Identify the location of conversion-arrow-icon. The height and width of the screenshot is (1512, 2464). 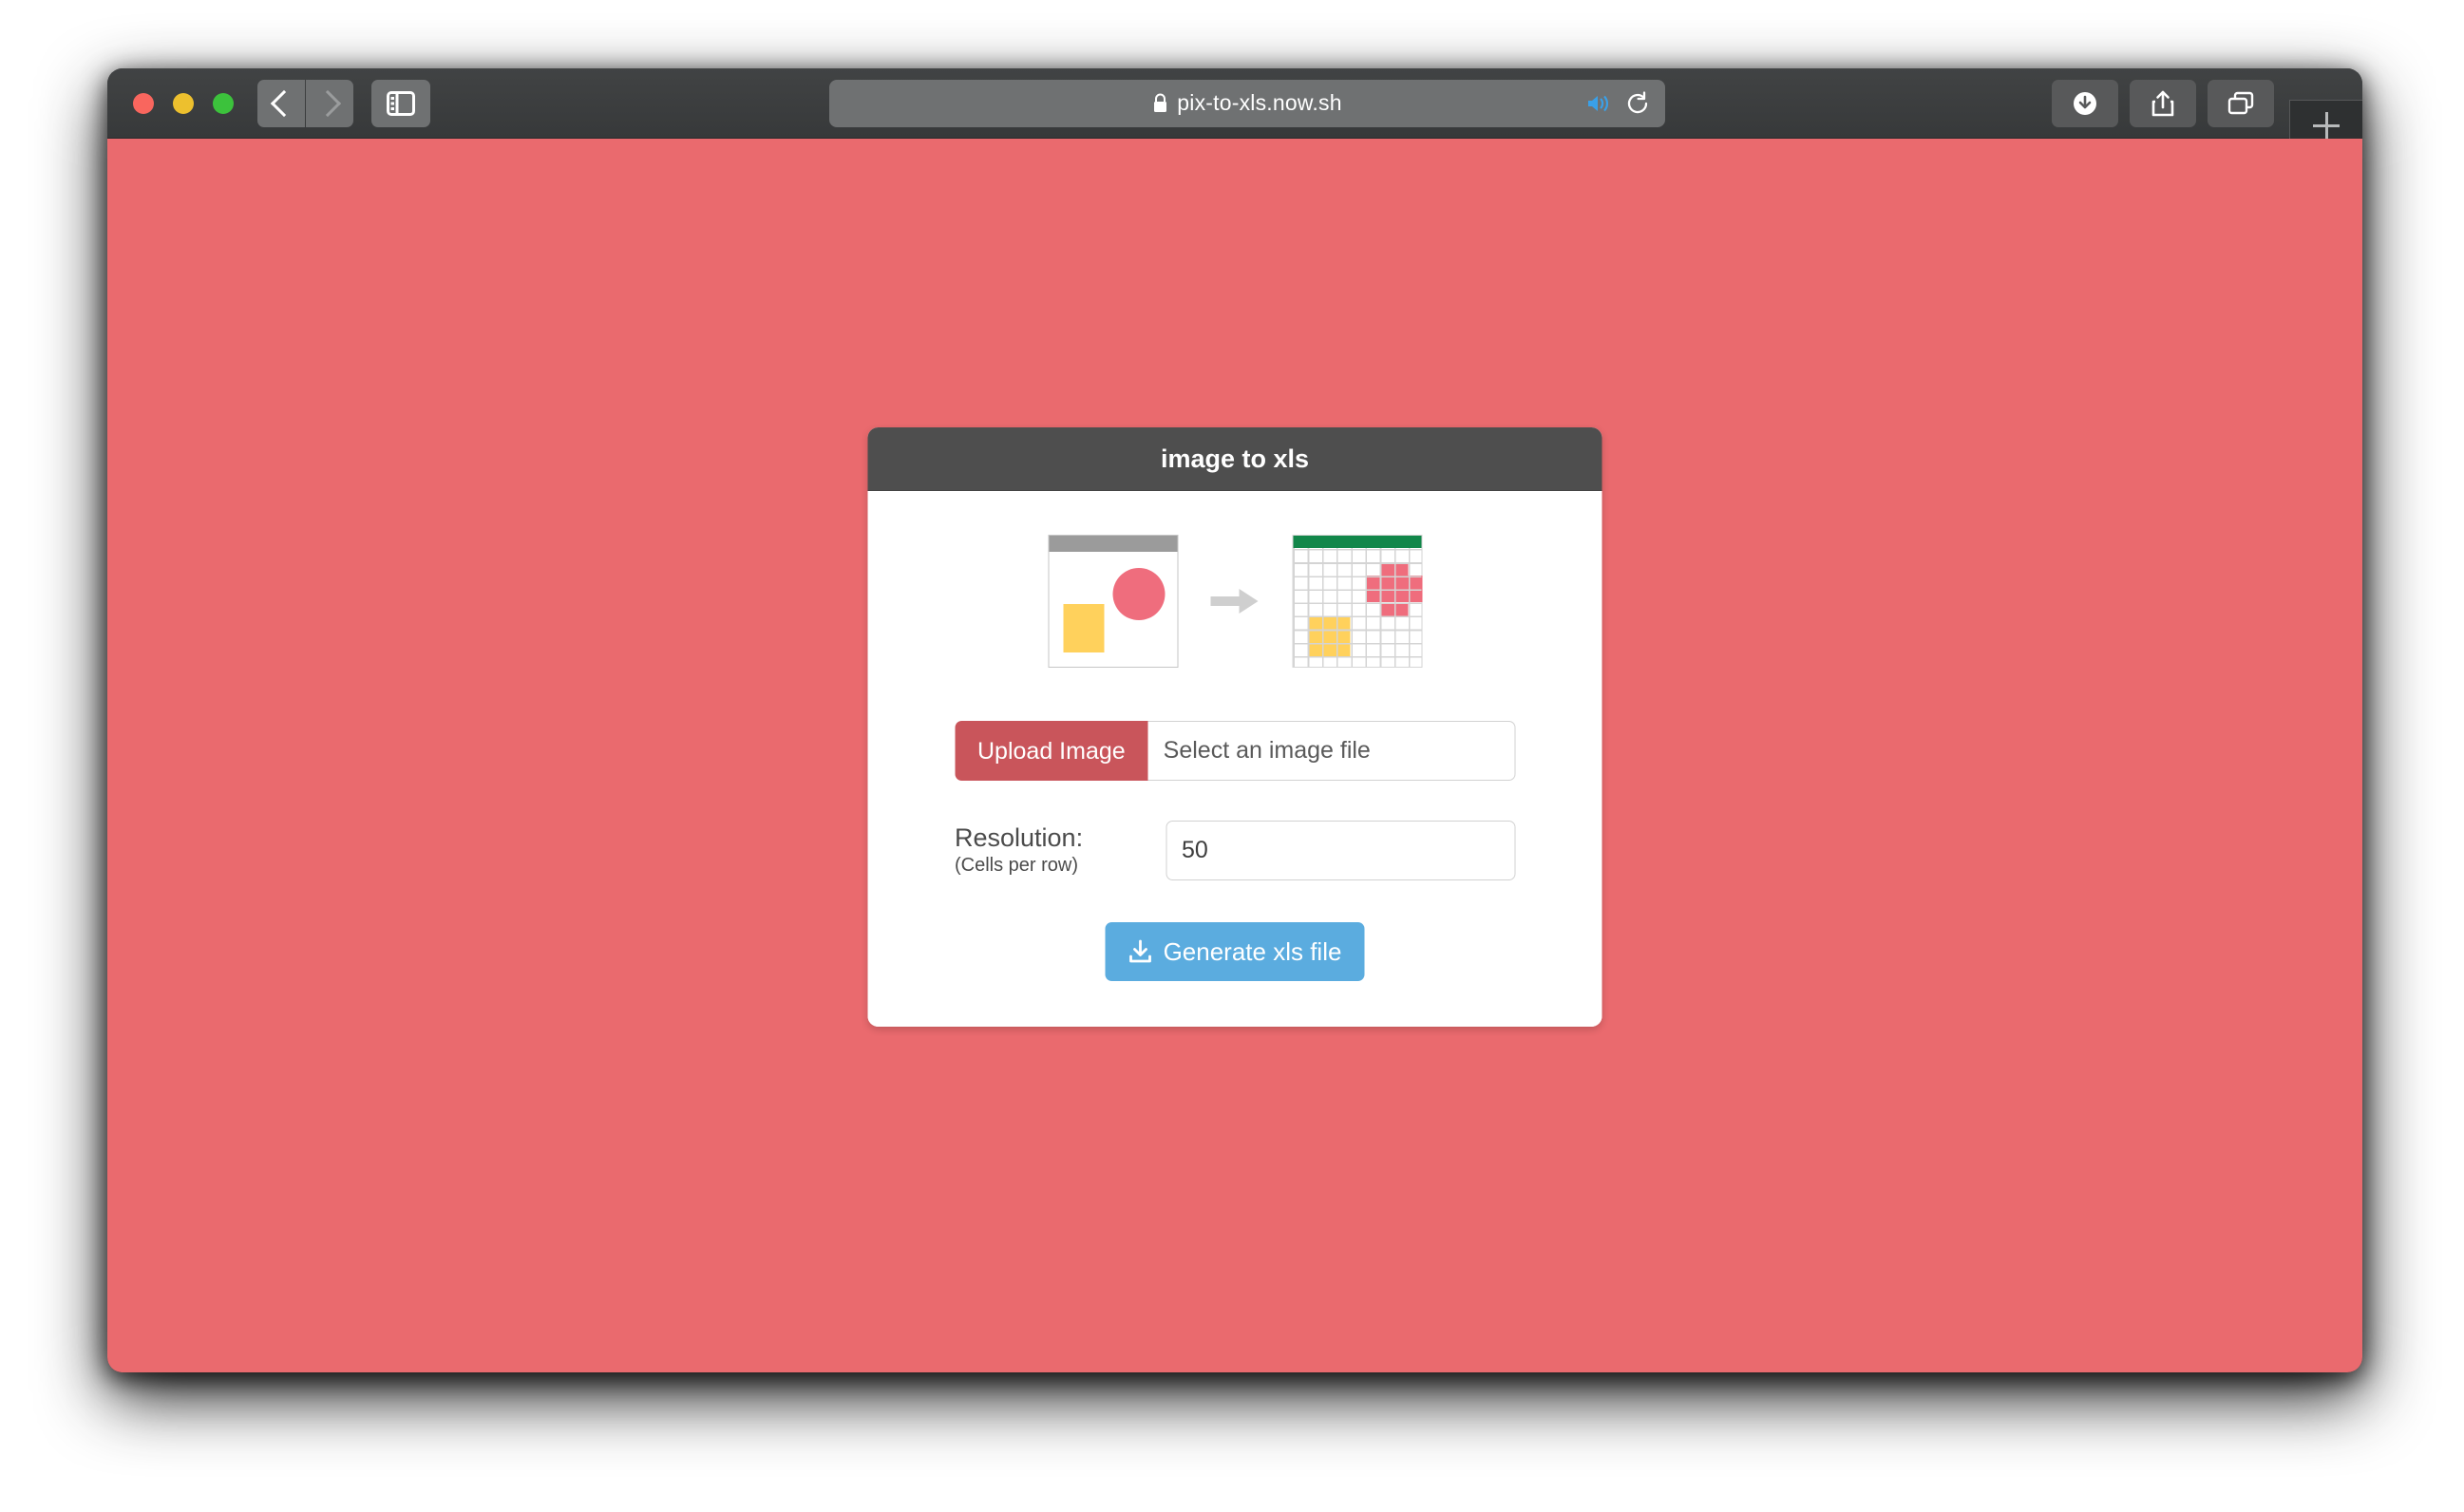
(1234, 601).